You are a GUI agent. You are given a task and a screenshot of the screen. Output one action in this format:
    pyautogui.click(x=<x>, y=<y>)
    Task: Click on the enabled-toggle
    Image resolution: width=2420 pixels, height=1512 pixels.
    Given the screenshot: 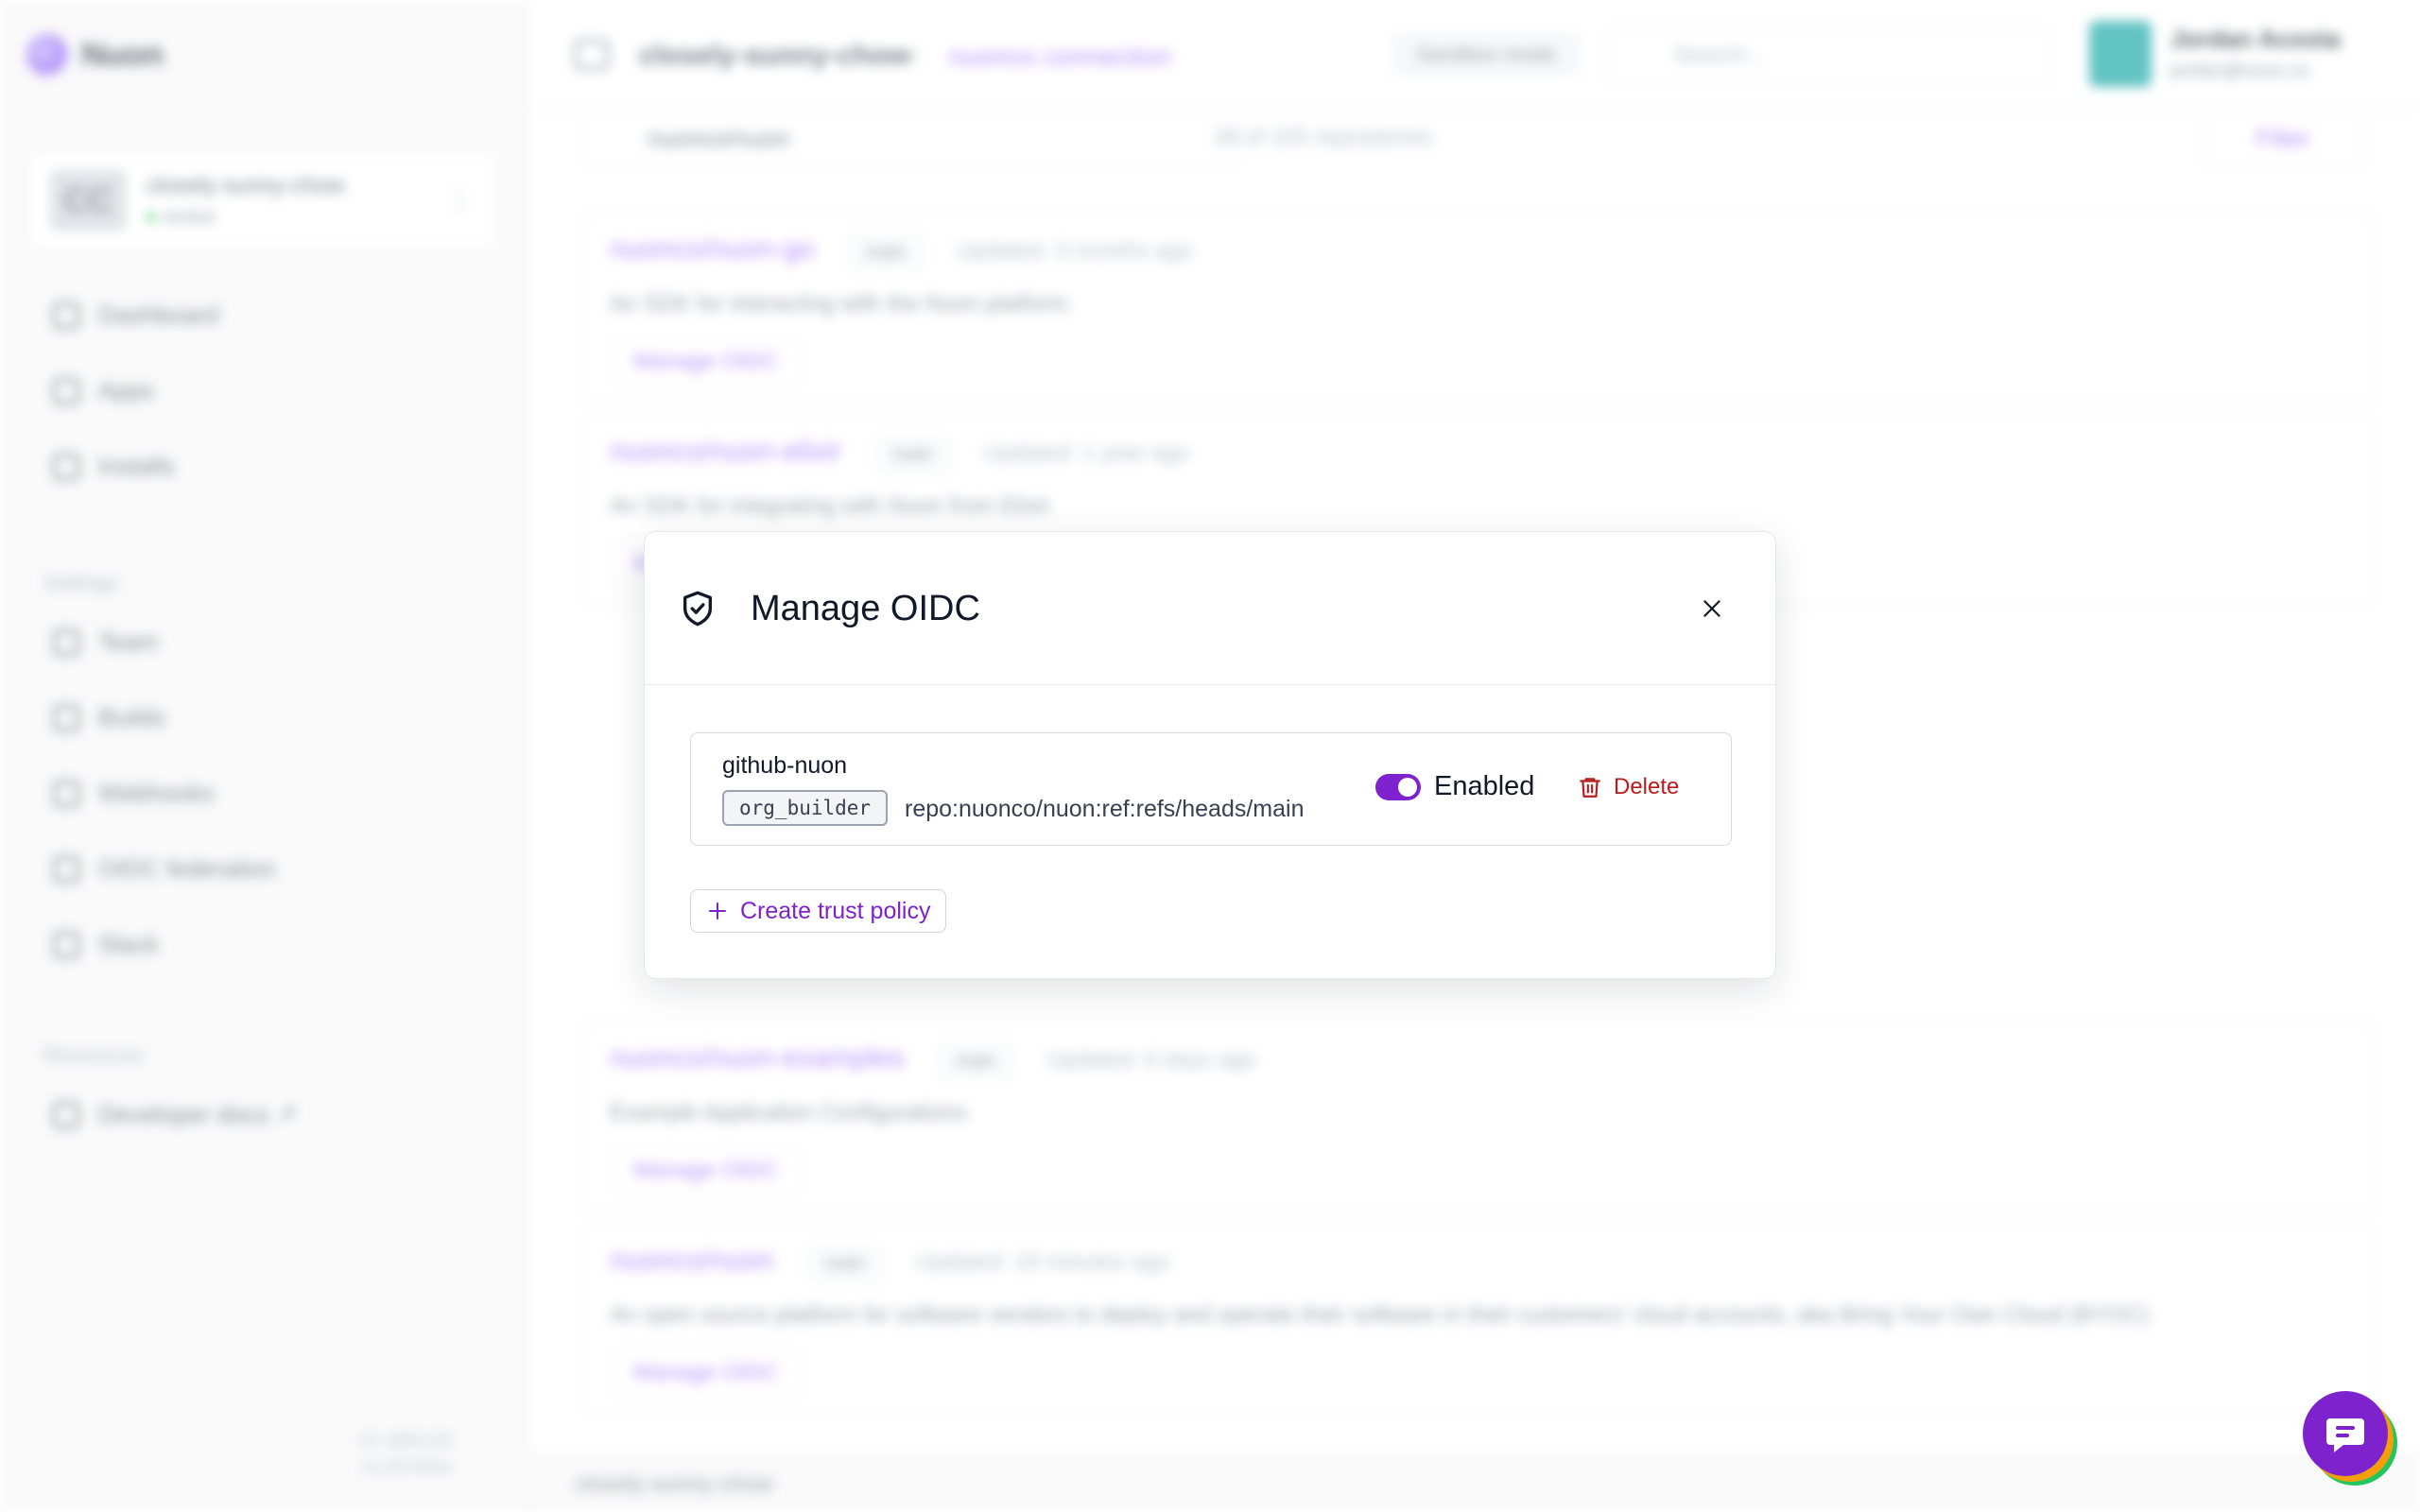 What is the action you would take?
    pyautogui.click(x=1398, y=787)
    